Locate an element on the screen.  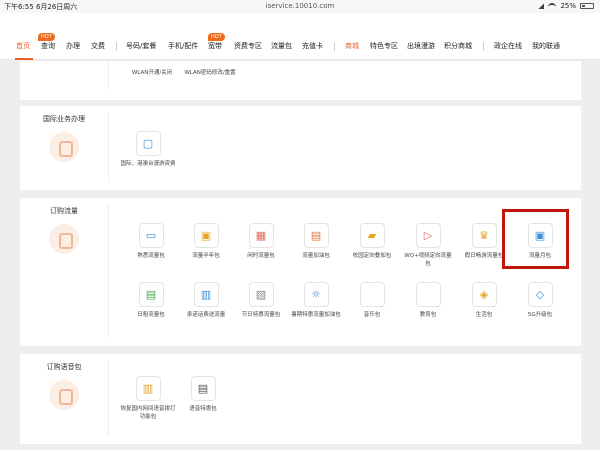
traffic-item: ◇ 5G升级包 is located at coordinates (540, 301).